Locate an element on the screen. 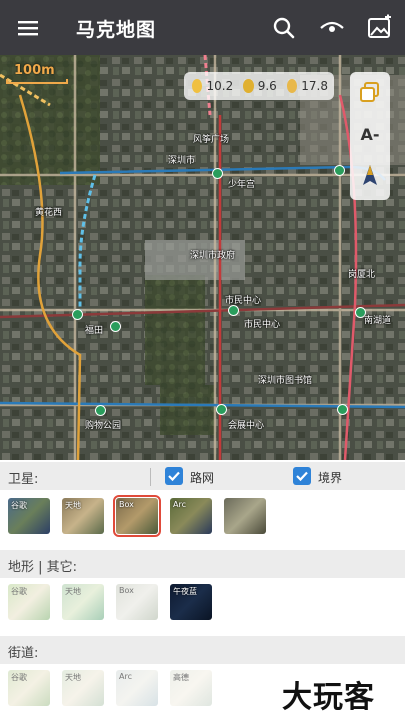 The width and height of the screenshot is (405, 720). sun-icon is located at coordinates (248, 86).